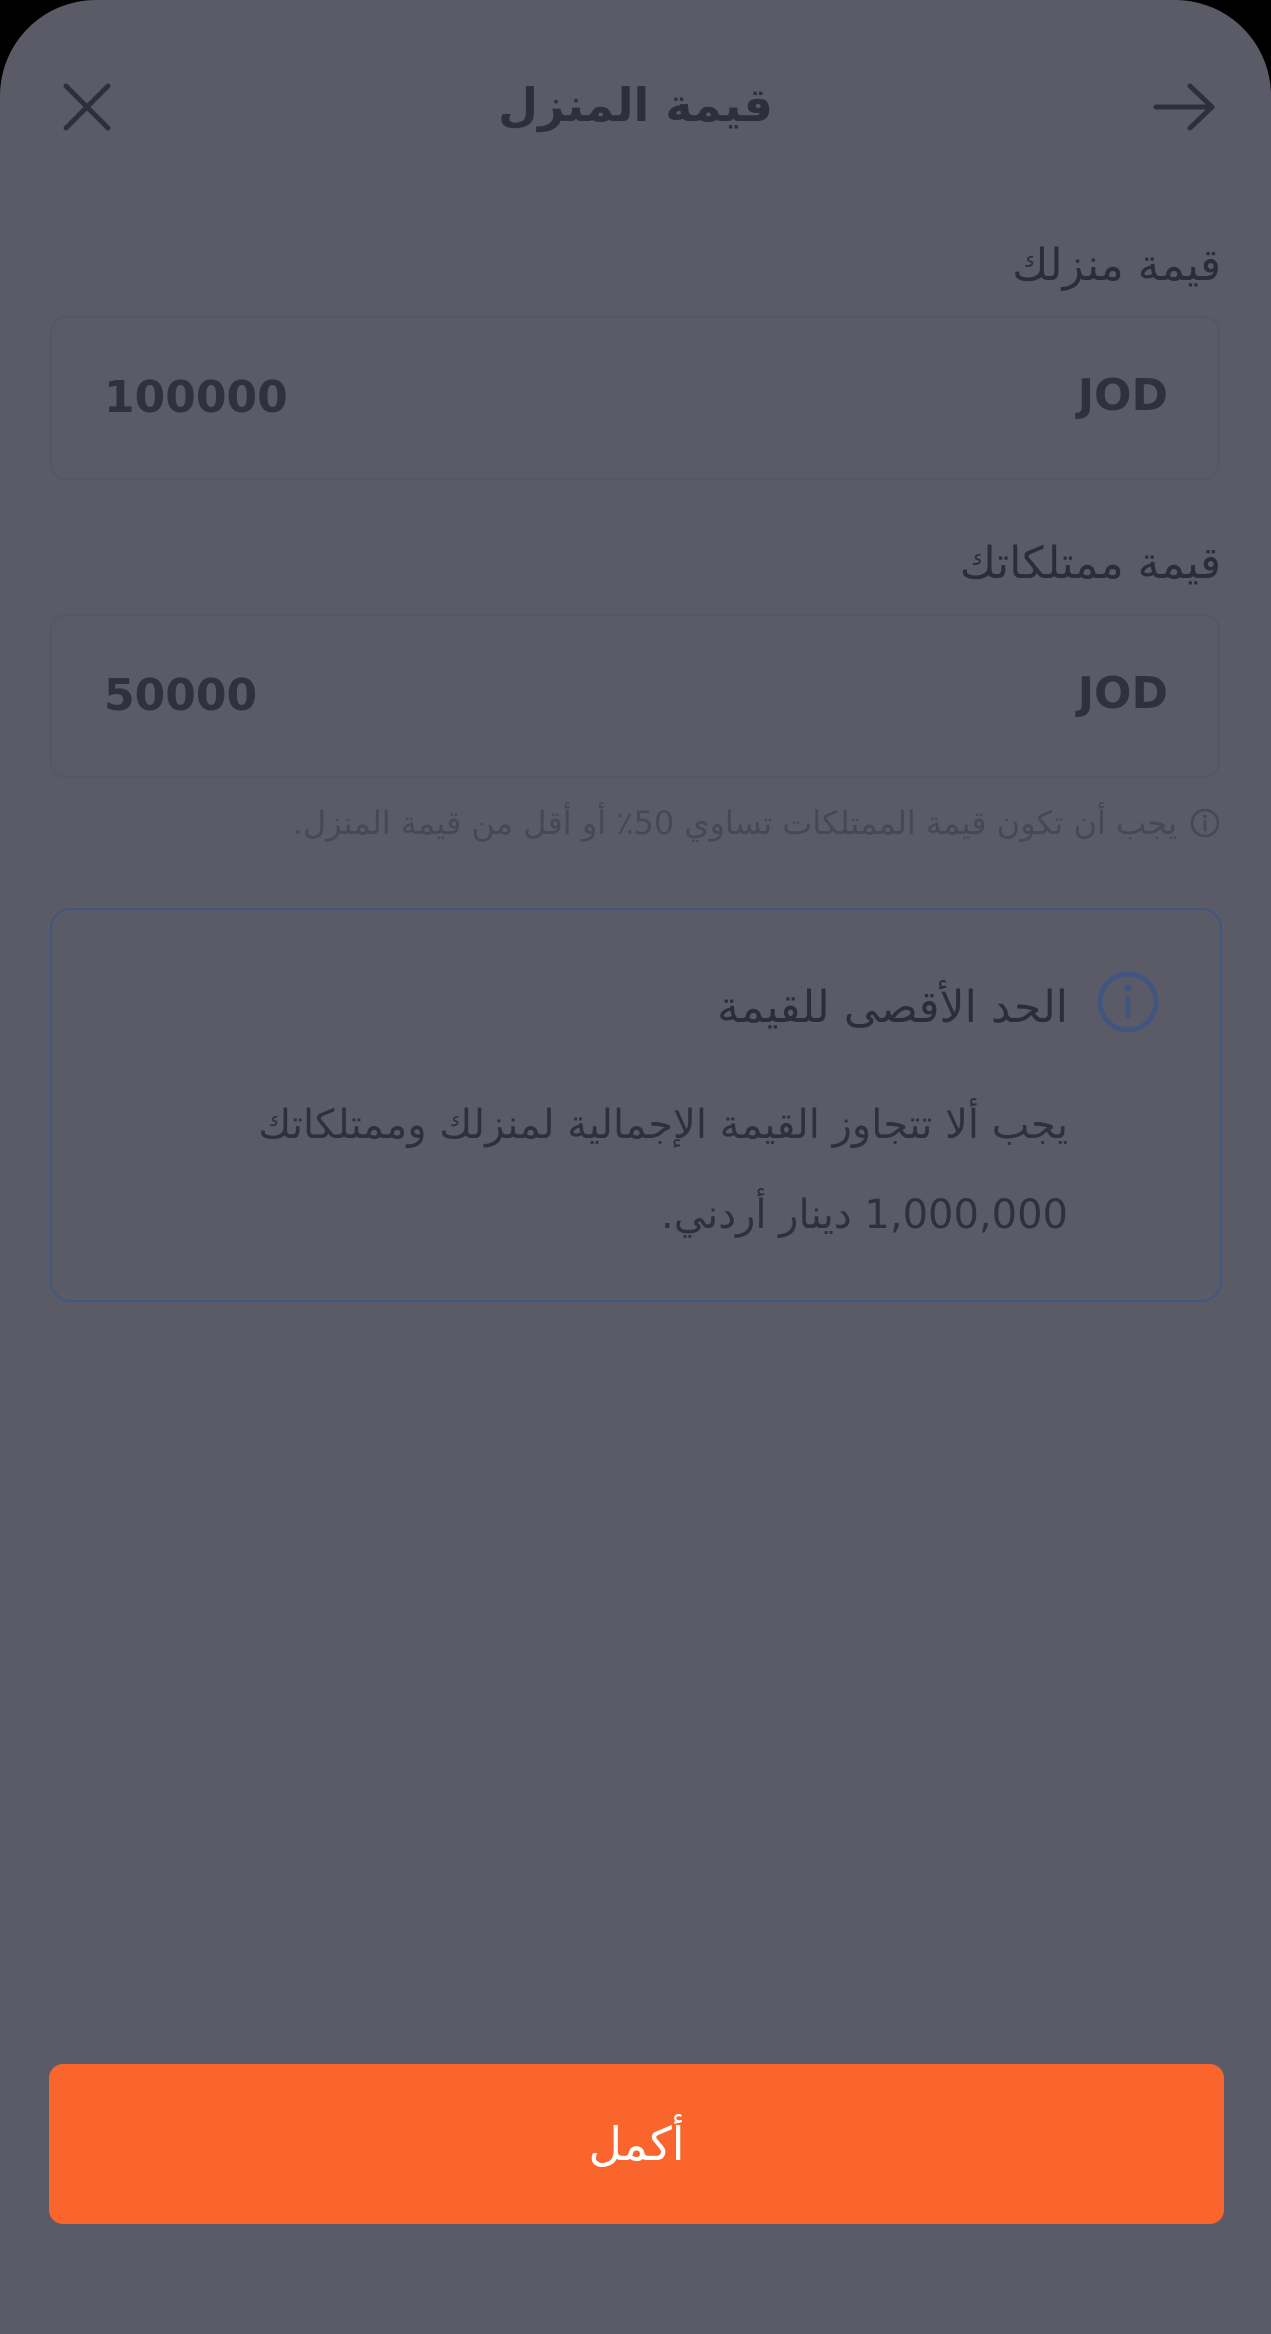 Image resolution: width=1271 pixels, height=2334 pixels. I want to click on close-icon, so click(87, 107).